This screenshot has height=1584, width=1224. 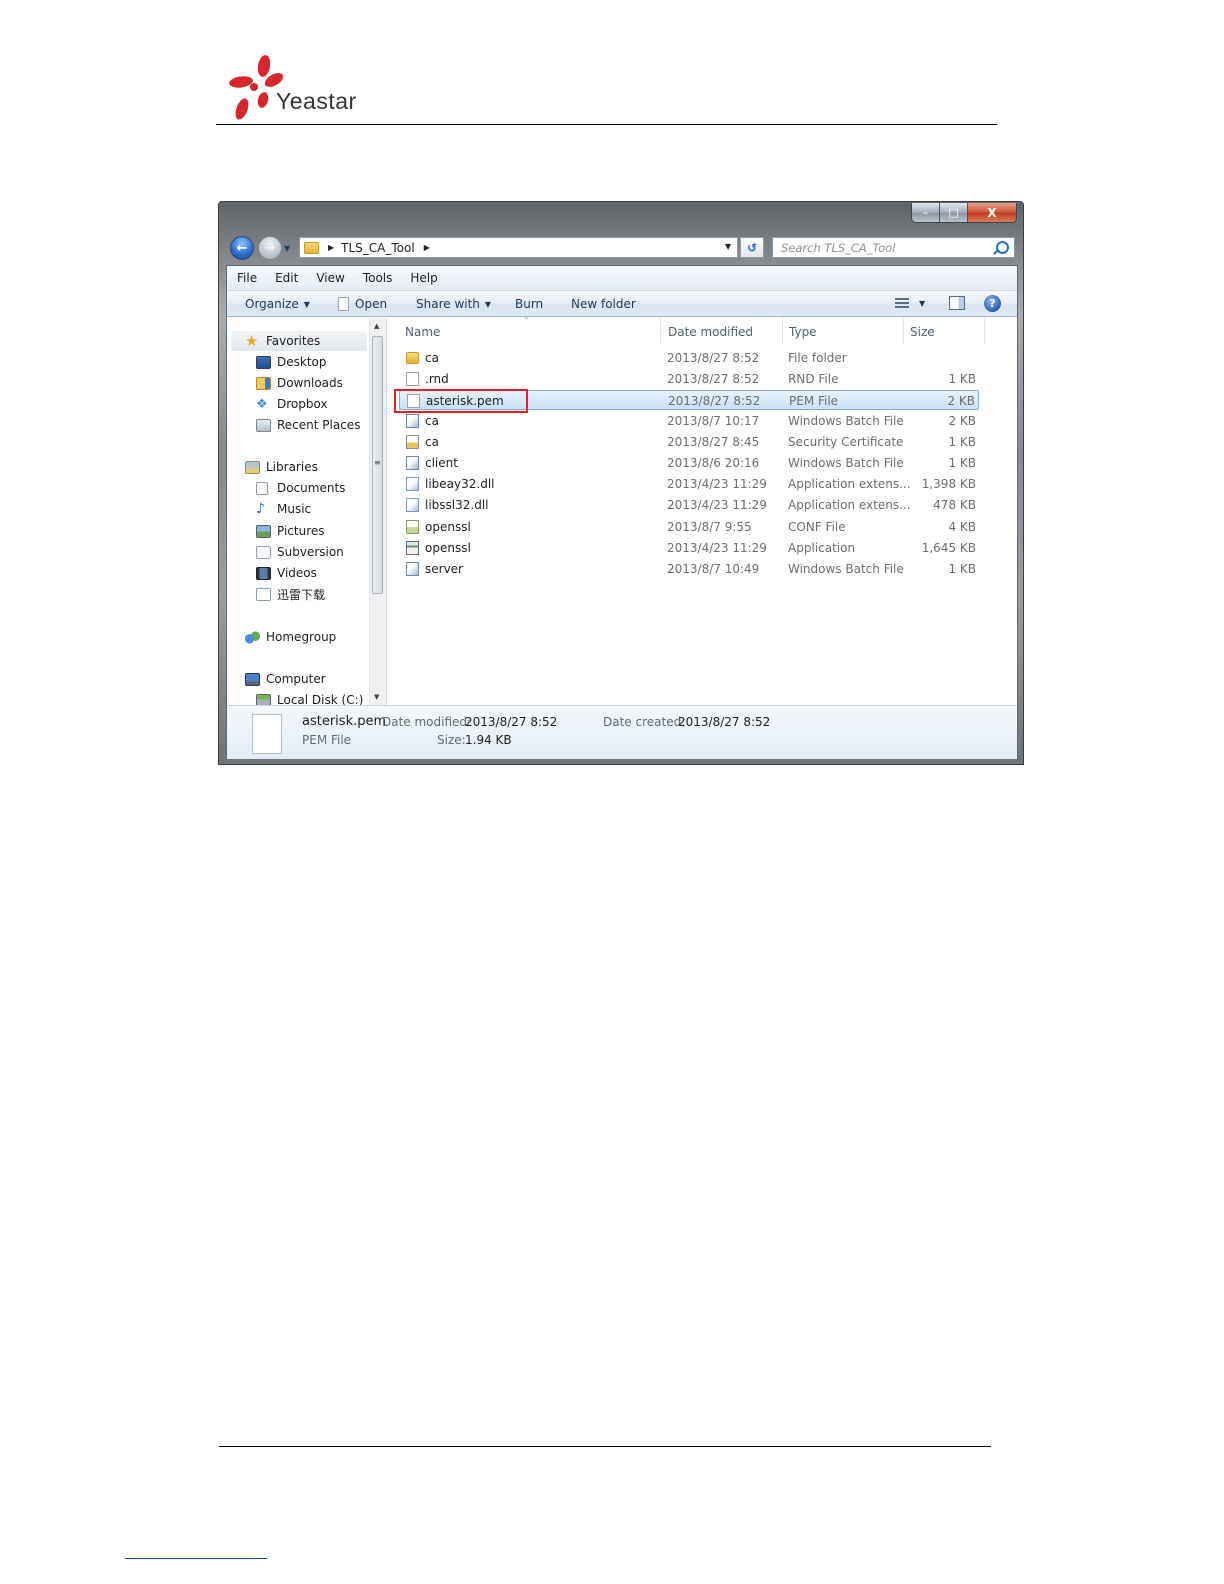 I want to click on dll-icon, so click(x=412, y=484).